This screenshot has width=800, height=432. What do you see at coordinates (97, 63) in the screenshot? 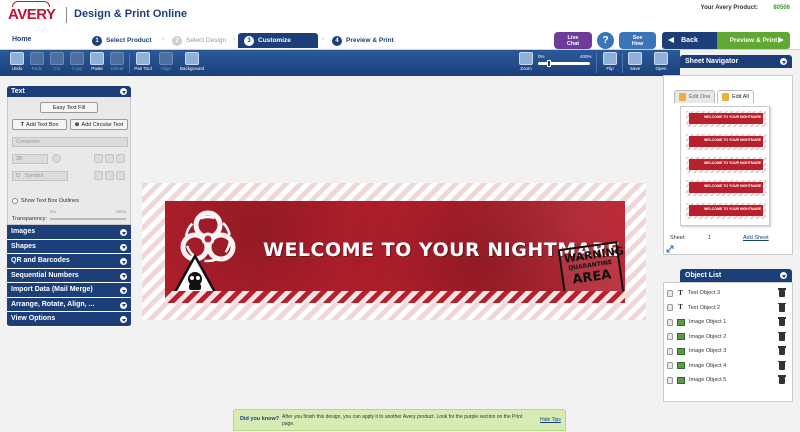
I see `paste-button: Paste` at bounding box center [97, 63].